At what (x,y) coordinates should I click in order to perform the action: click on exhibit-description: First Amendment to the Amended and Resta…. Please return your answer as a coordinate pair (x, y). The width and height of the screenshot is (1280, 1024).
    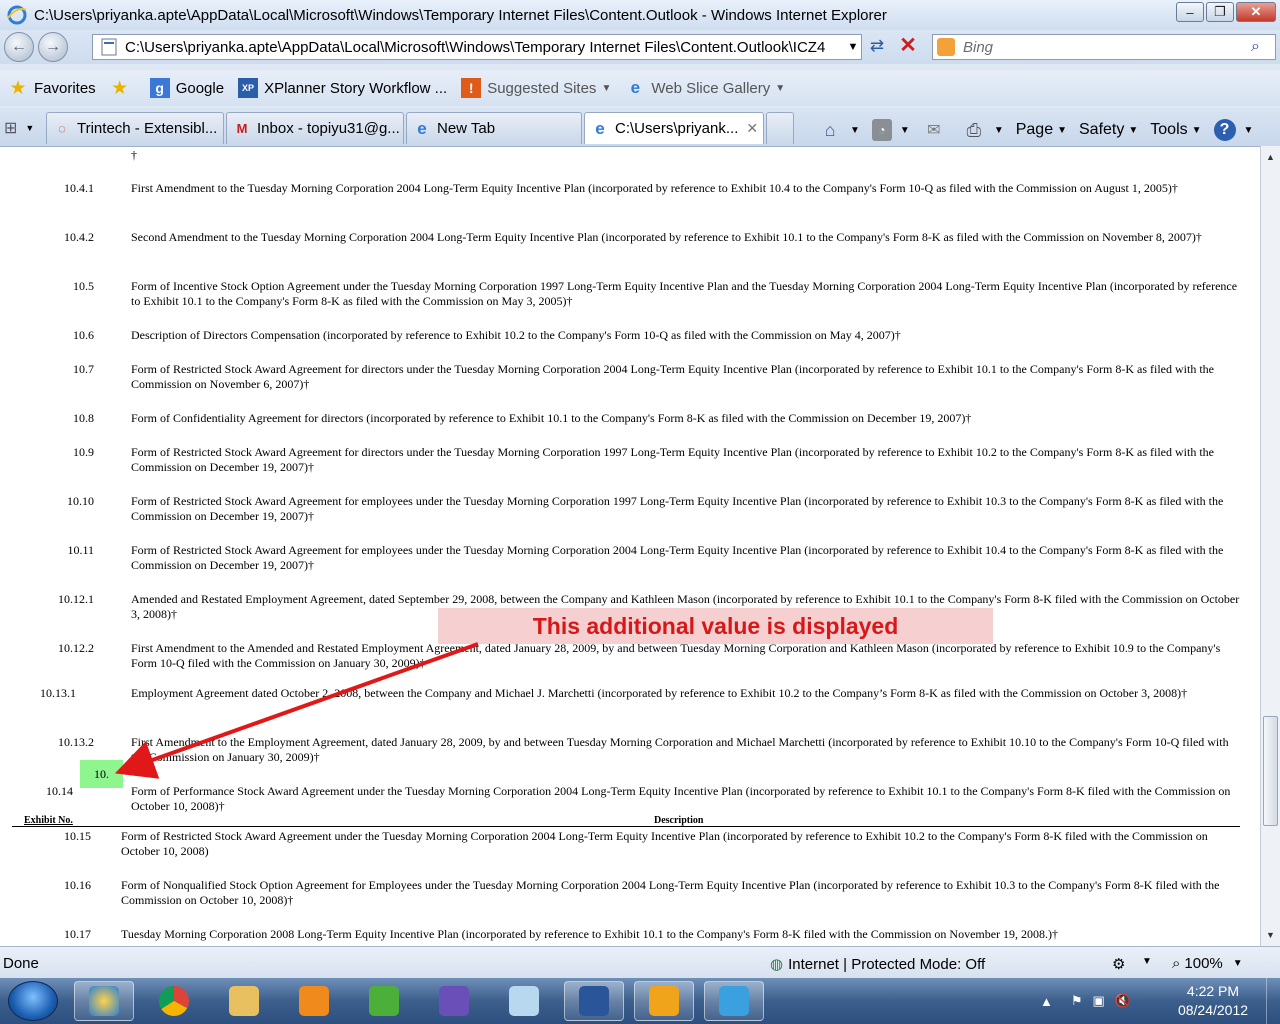
    Looking at the image, I should click on (676, 655).